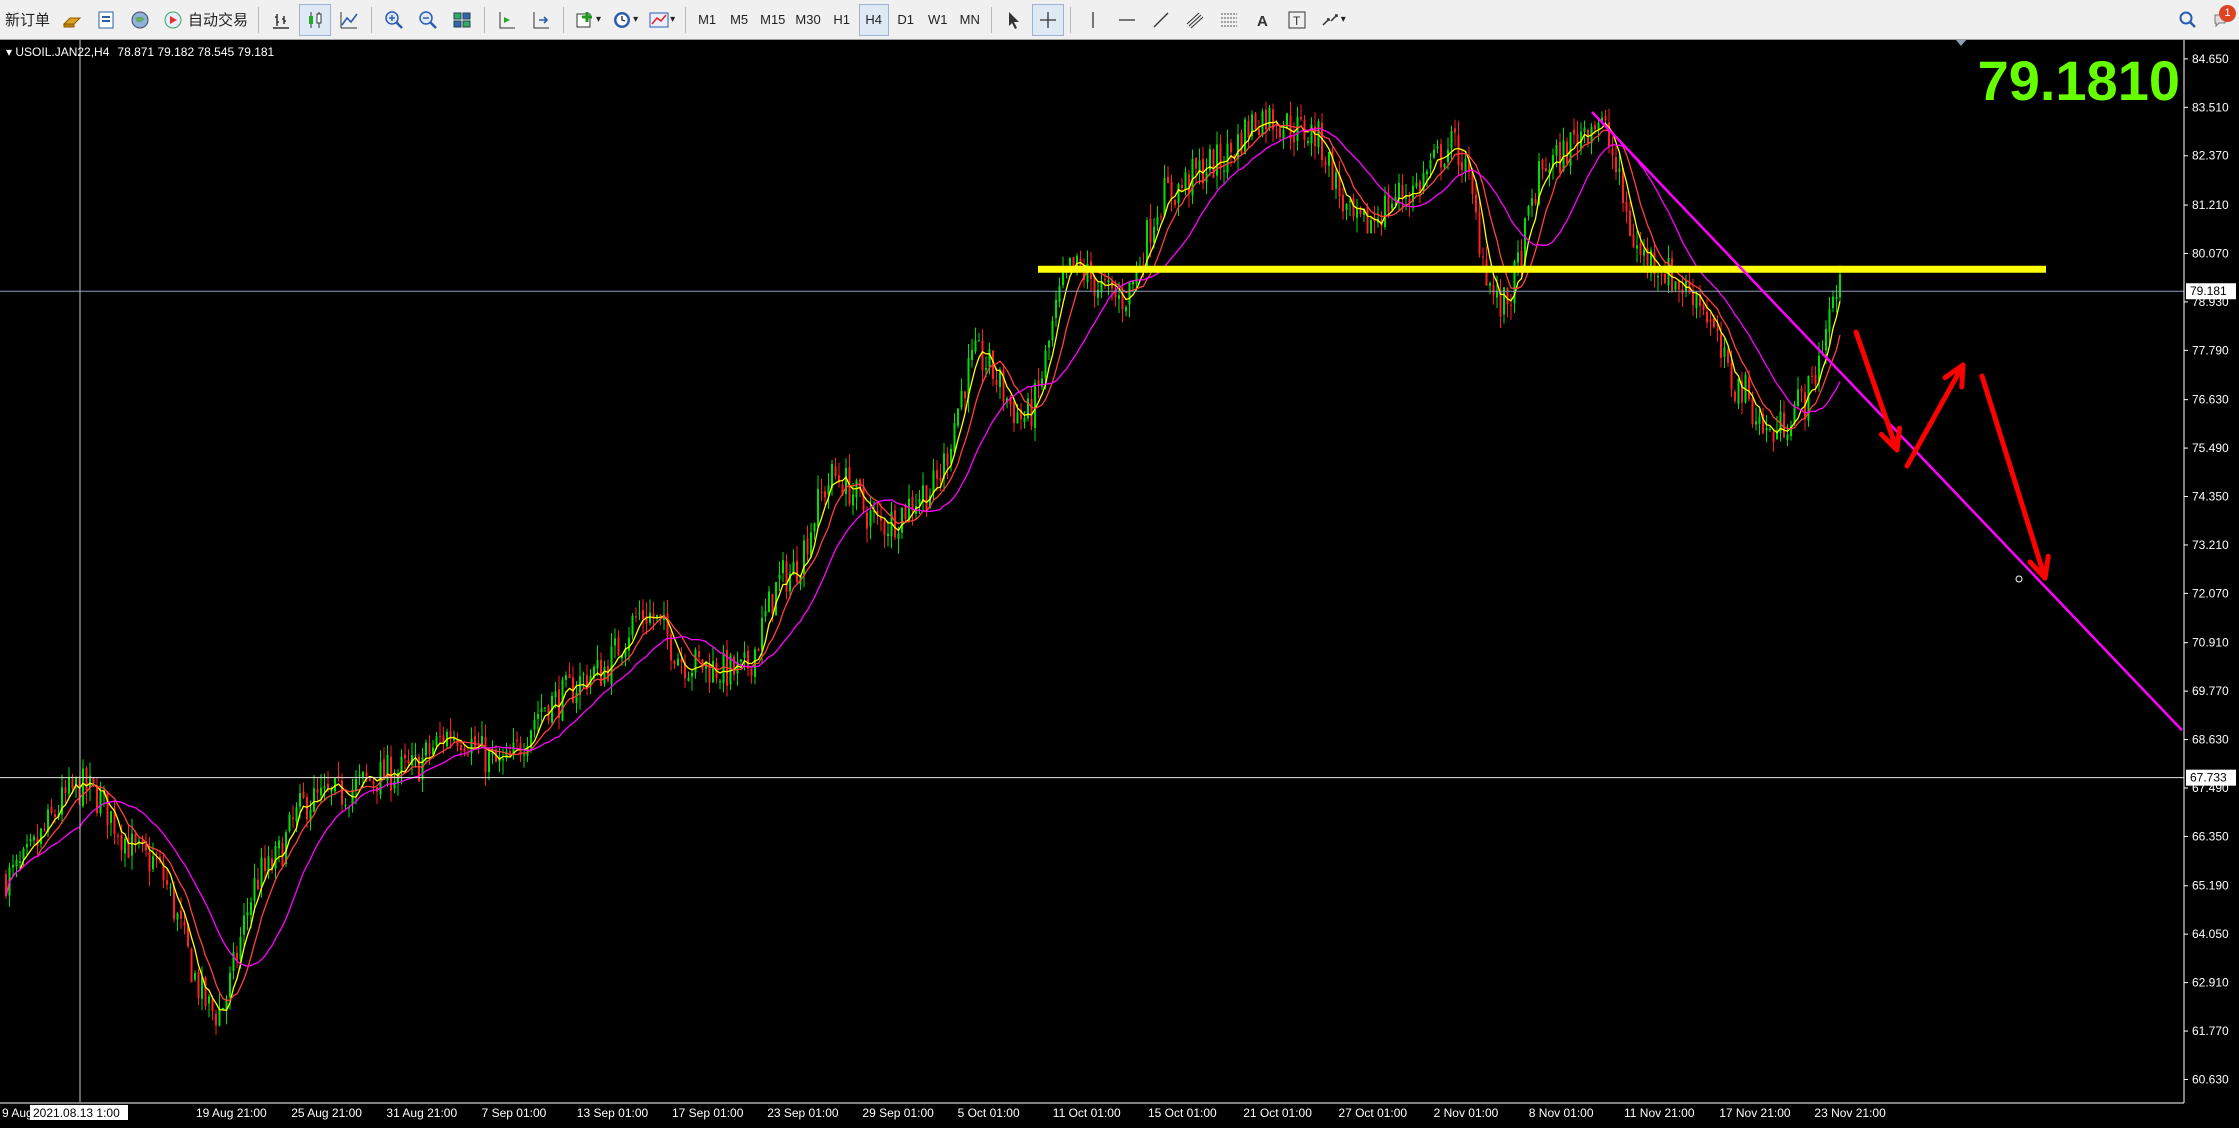  Describe the element at coordinates (428, 20) in the screenshot. I see `zoom-out-icon` at that location.